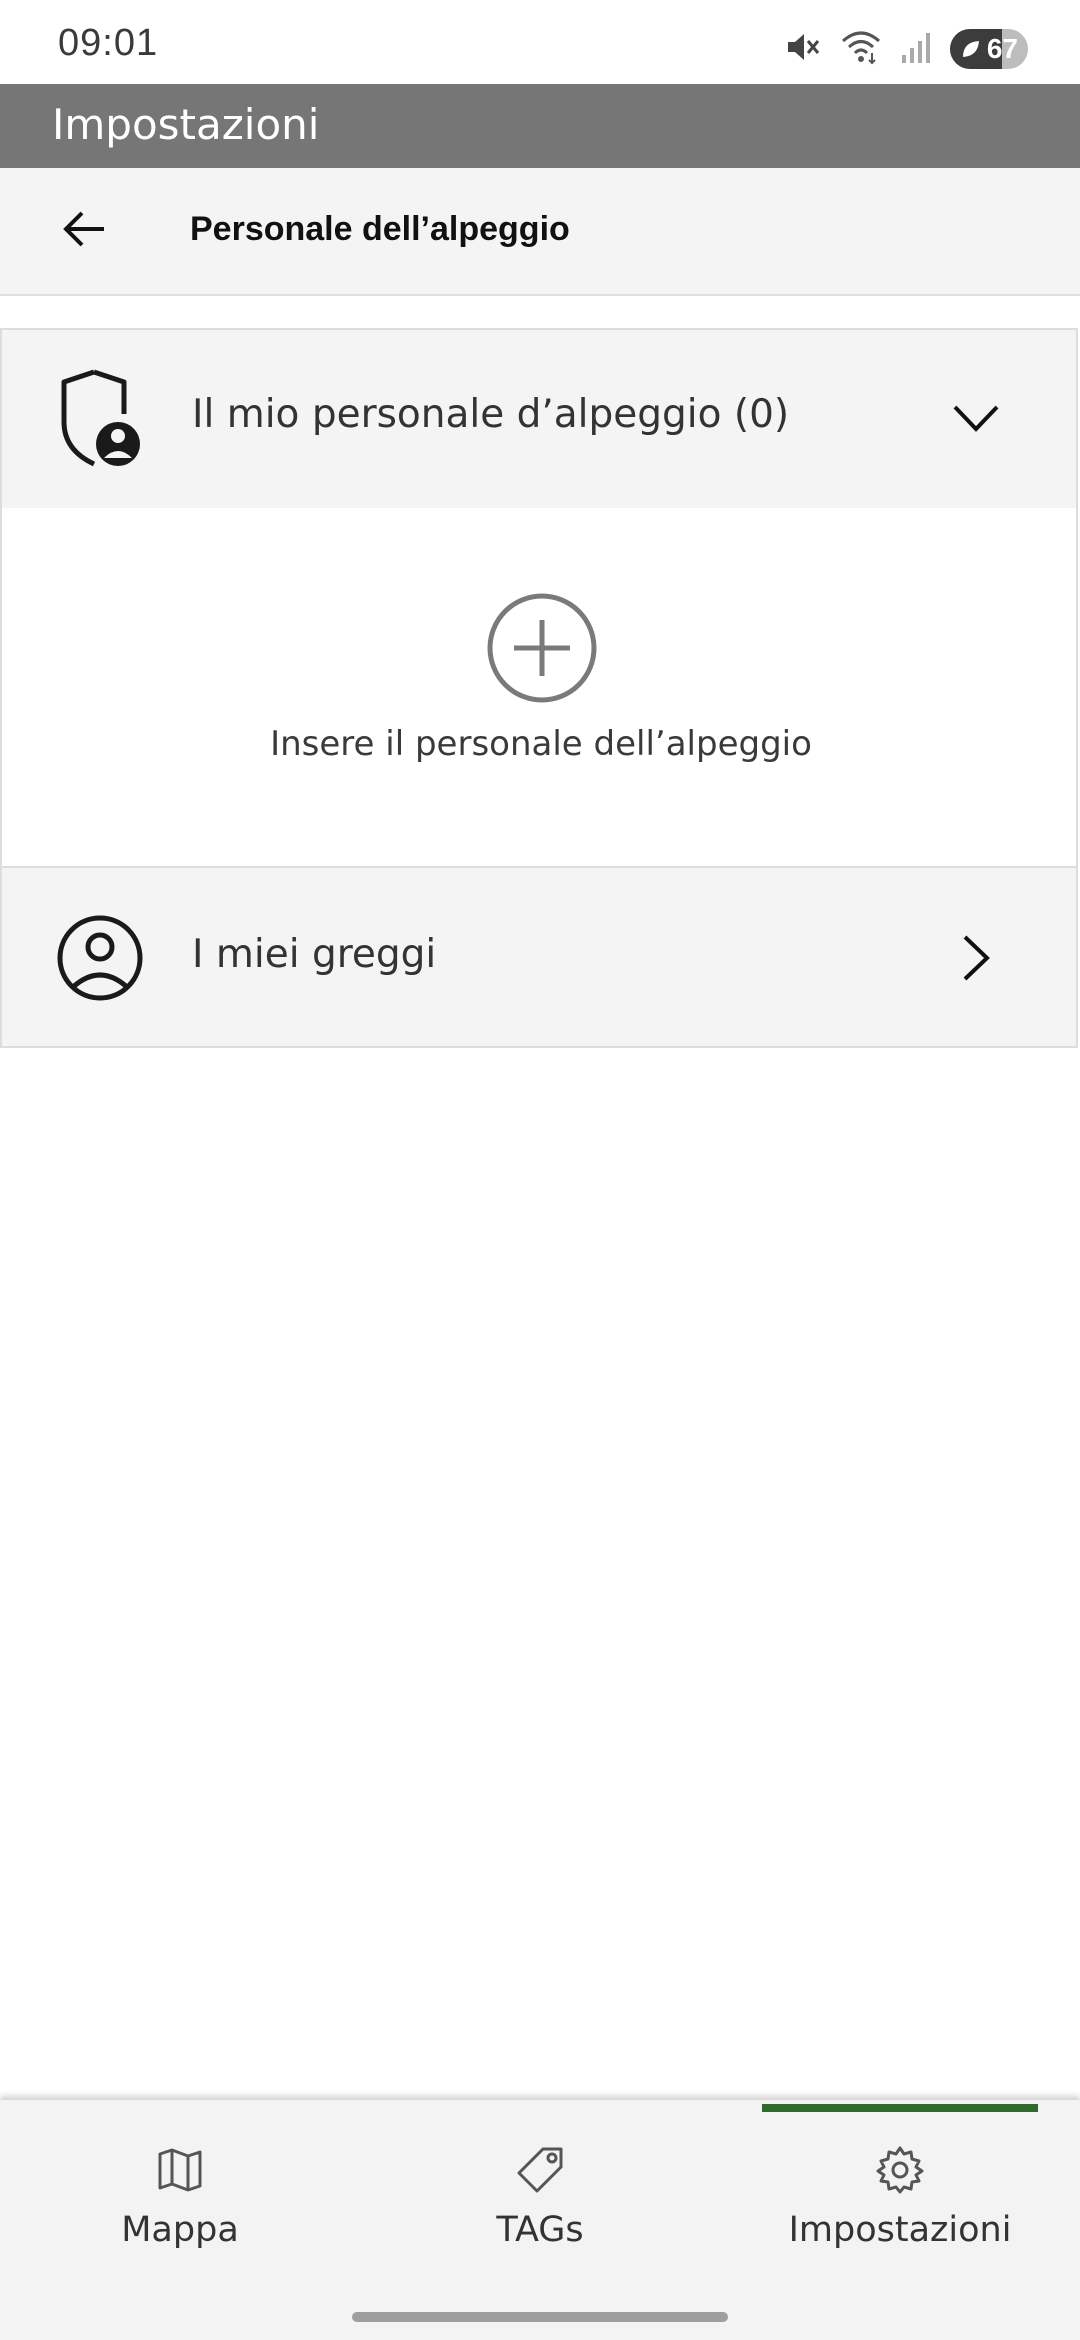  Describe the element at coordinates (976, 418) in the screenshot. I see `chevron-down-icon` at that location.